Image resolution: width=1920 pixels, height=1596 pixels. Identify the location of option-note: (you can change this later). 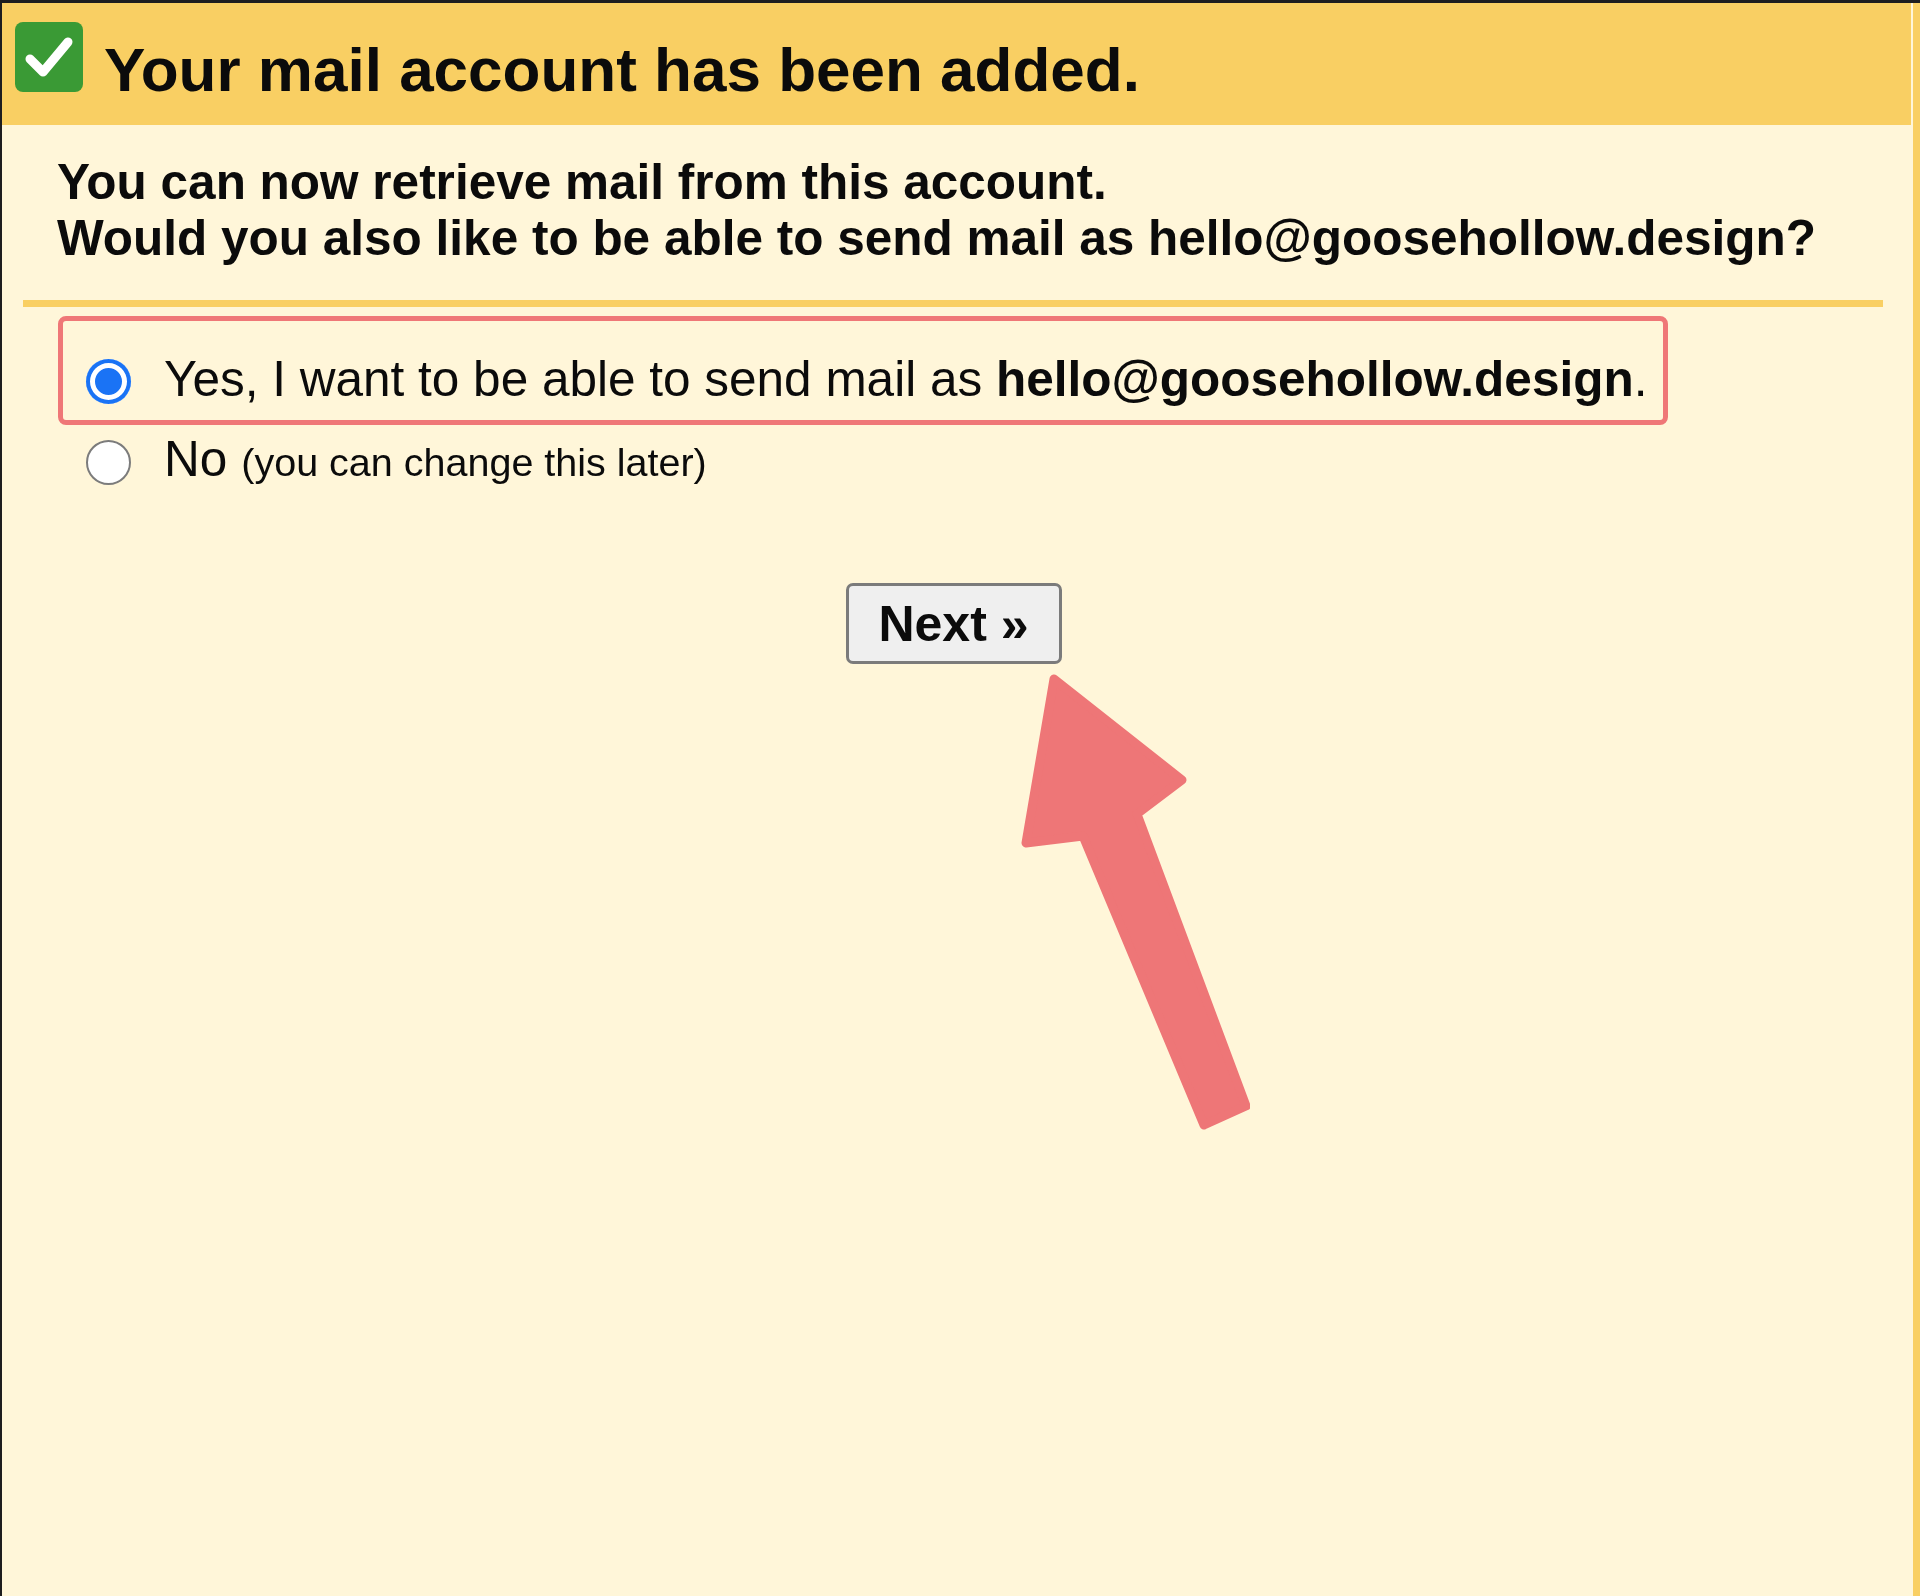
(474, 462).